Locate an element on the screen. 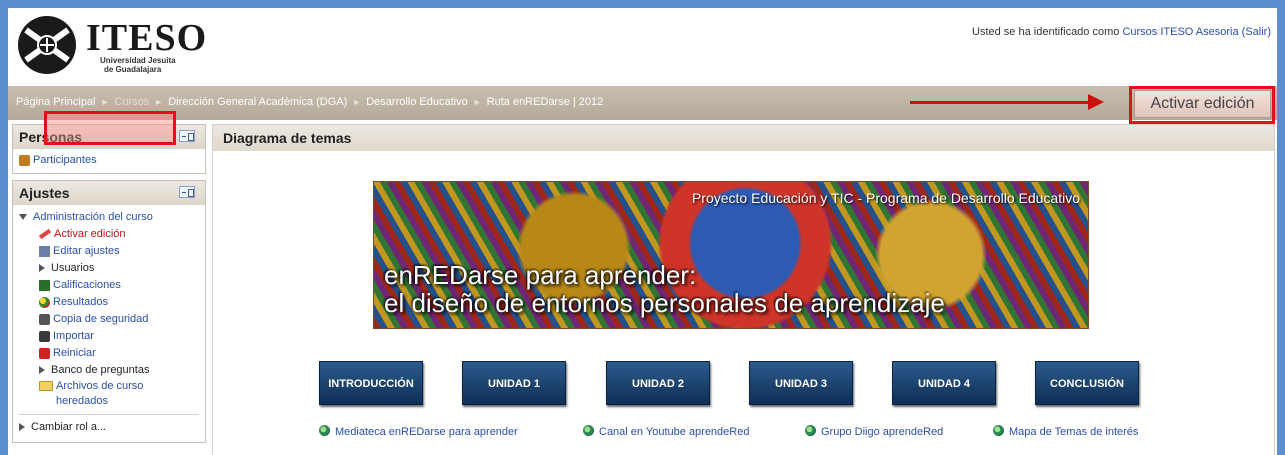  sidebar-item-activar-edicion: Activar edición is located at coordinates (109, 234).